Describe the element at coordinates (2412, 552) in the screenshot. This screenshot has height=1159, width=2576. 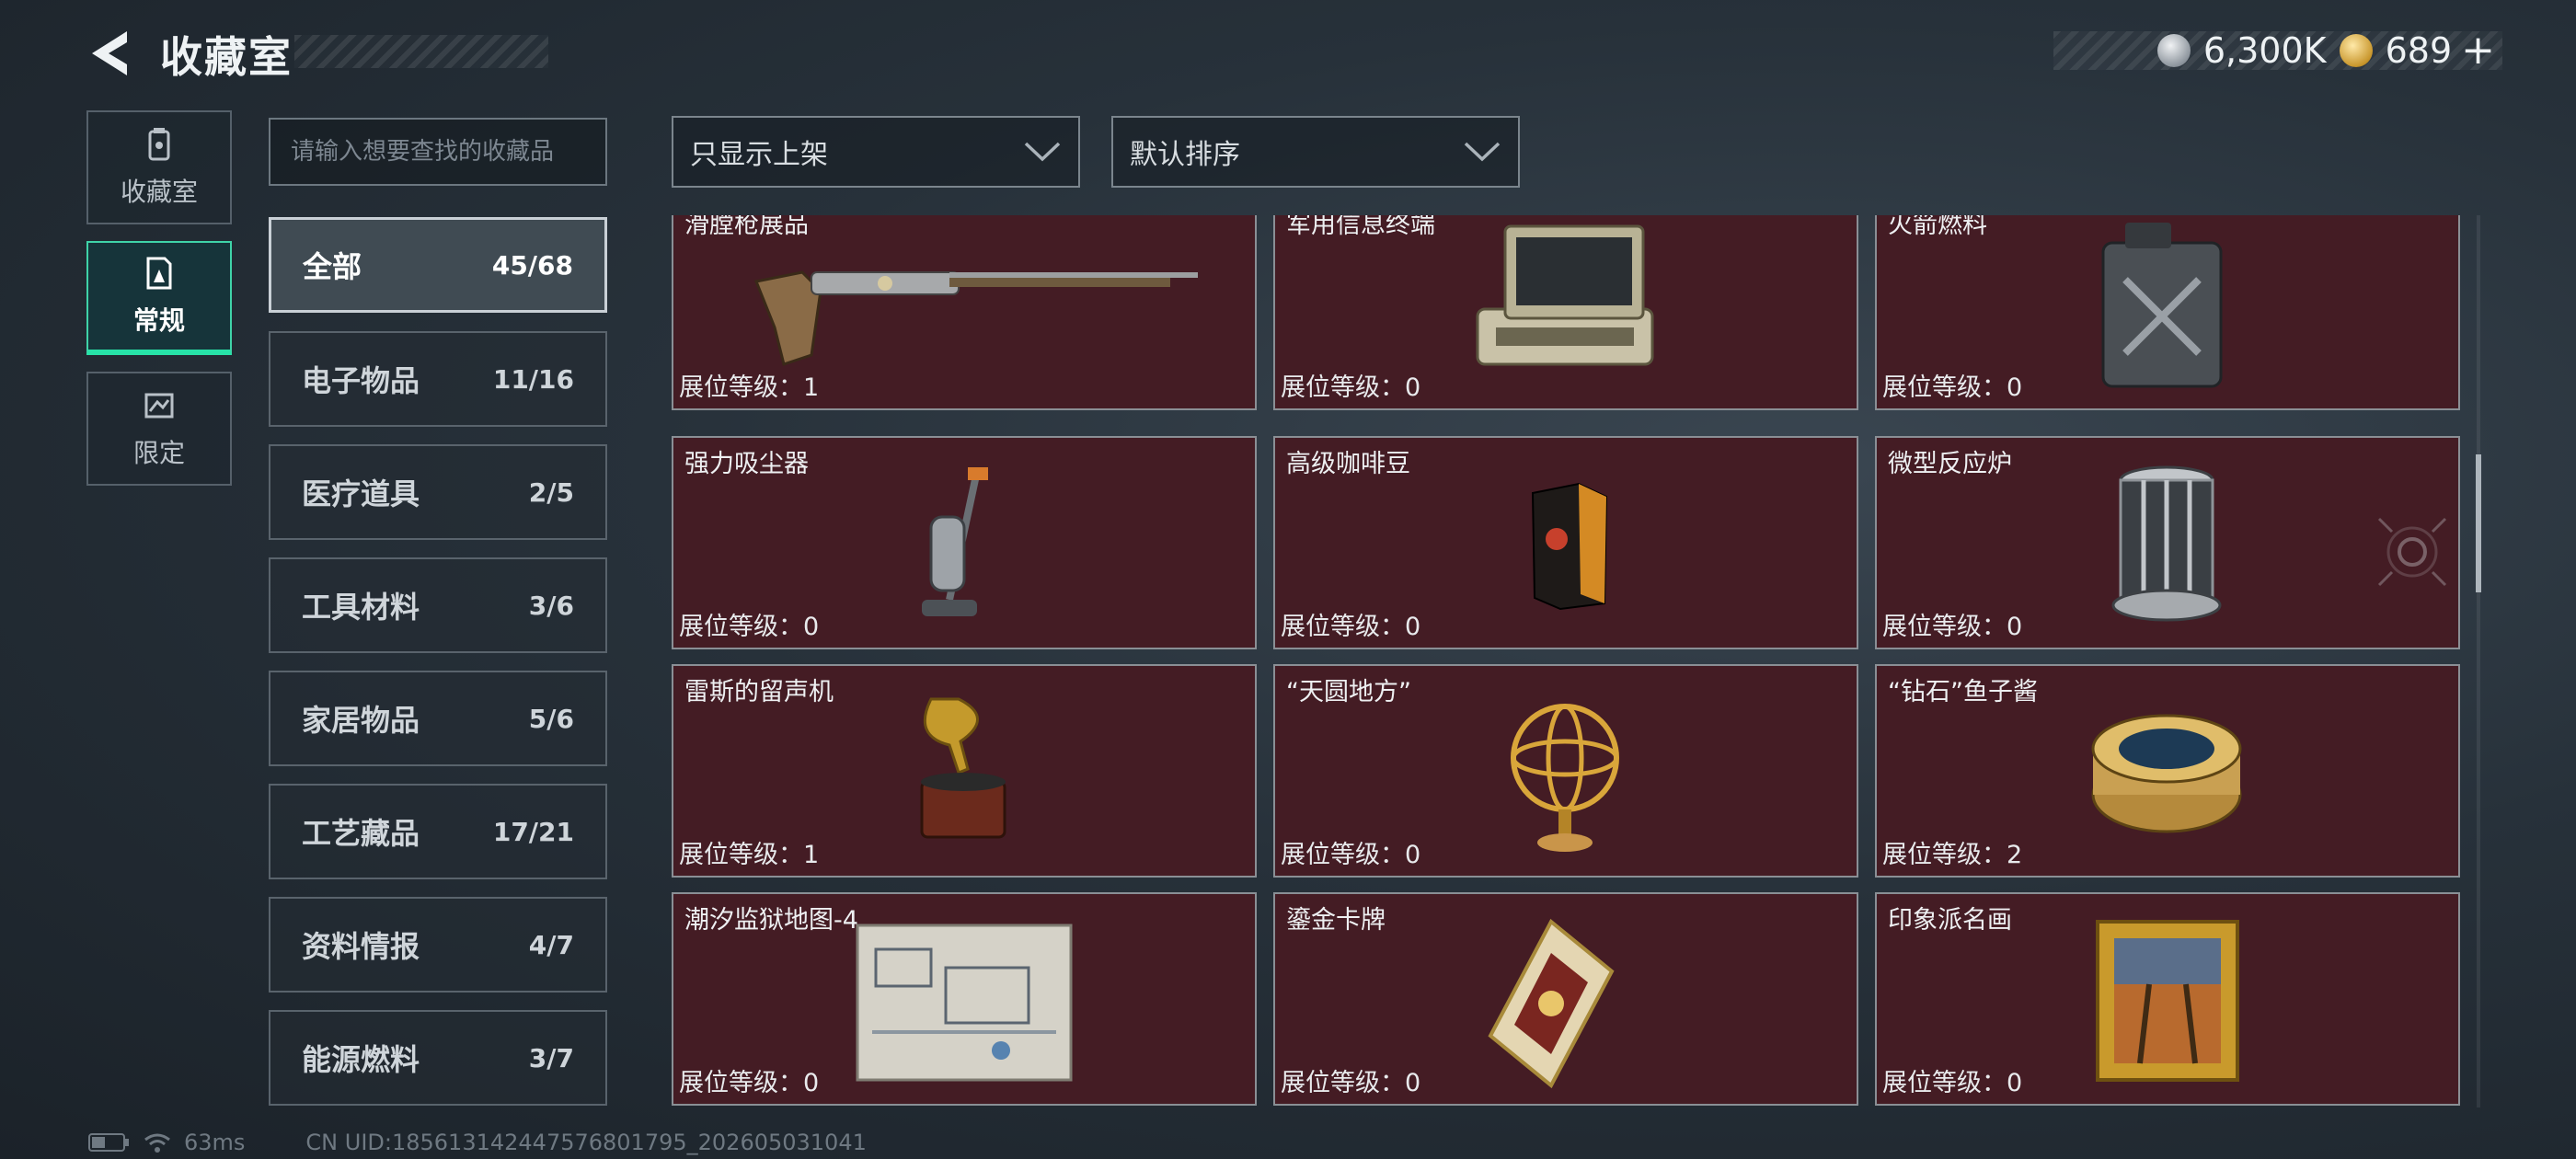
I see `reticle-icon` at that location.